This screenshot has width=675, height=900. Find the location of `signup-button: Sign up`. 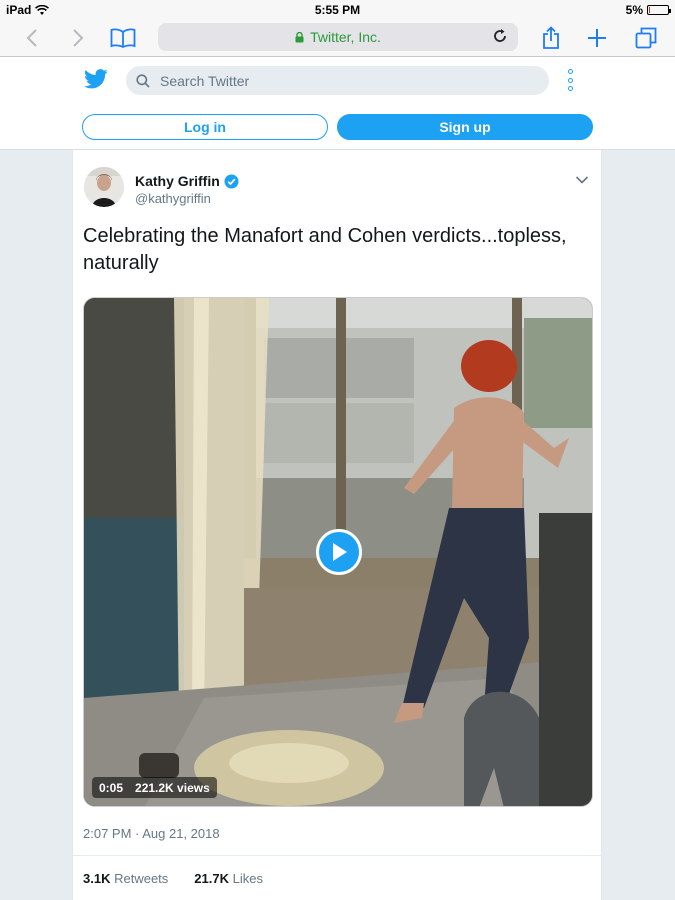

signup-button: Sign up is located at coordinates (465, 127).